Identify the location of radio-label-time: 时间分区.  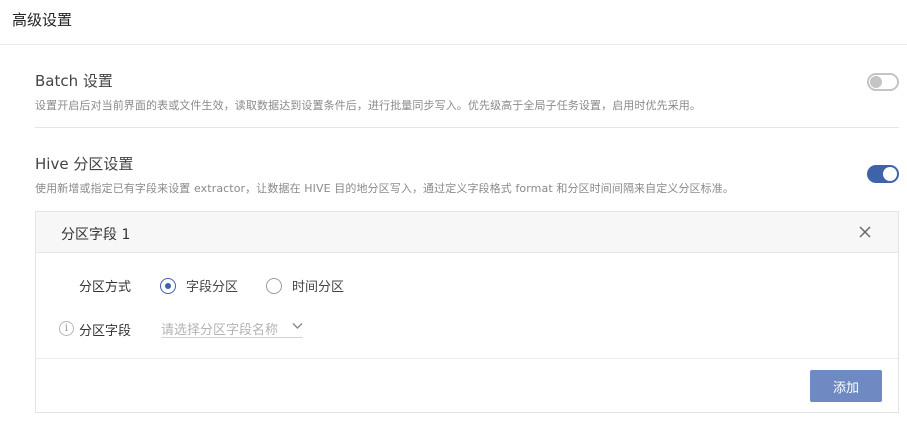
(318, 287).